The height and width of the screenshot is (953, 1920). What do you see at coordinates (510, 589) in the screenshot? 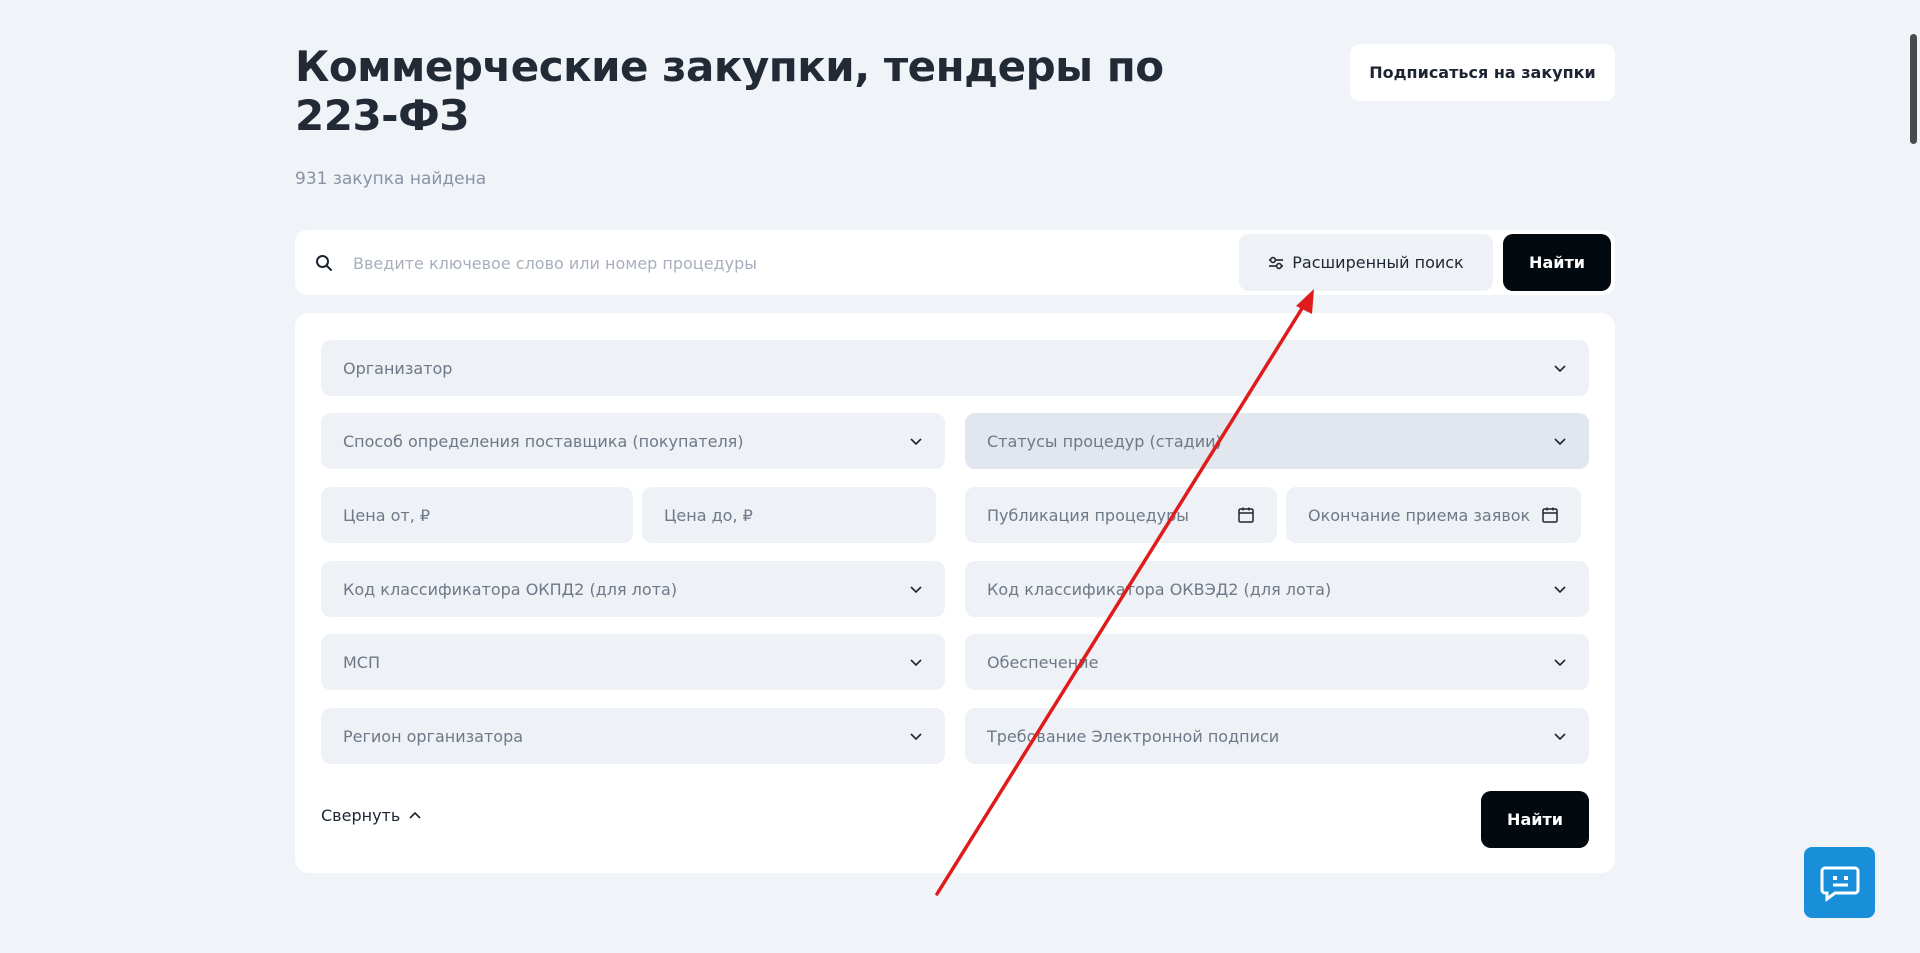
I see `okpd2-label: Код классификатора ОКПД2 (для лота)` at bounding box center [510, 589].